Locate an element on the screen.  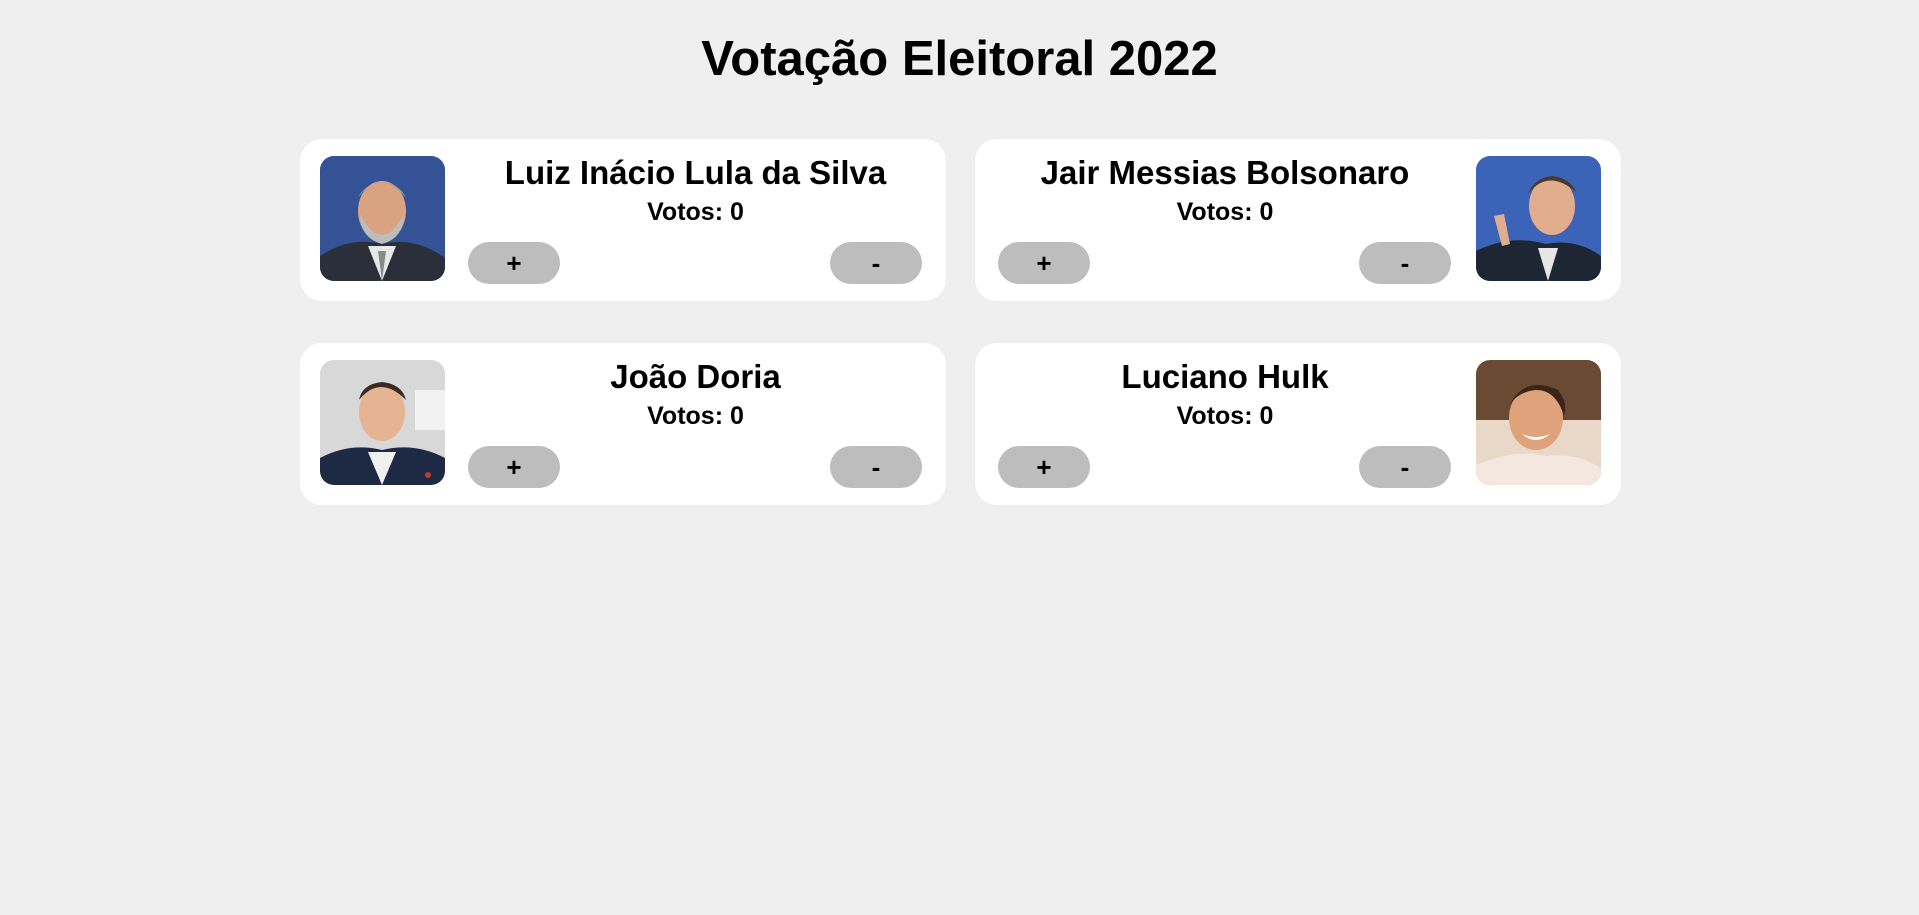
page-title: Votação Eleitoral 2022 is located at coordinates (959, 59).